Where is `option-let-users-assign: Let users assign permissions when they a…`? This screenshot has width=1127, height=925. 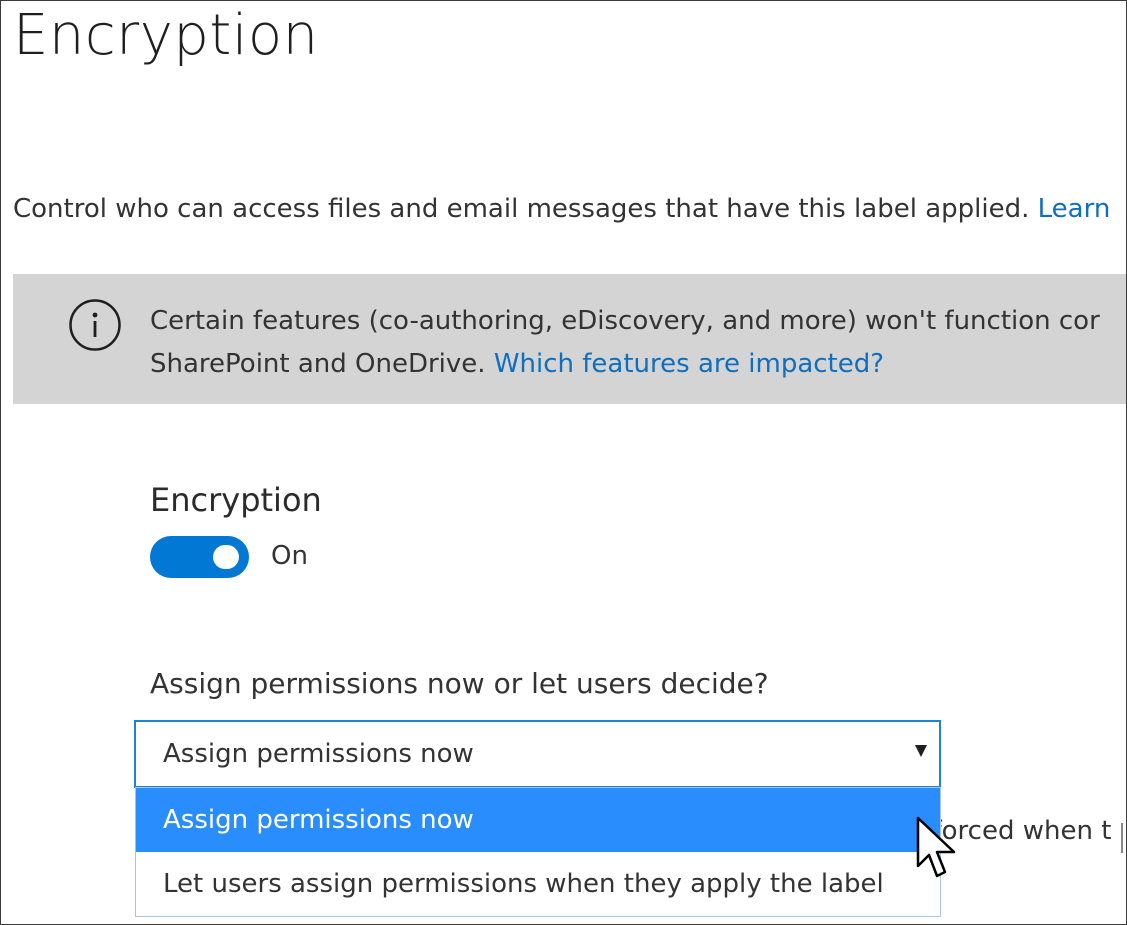
option-let-users-assign: Let users assign permissions when they a… is located at coordinates (538, 884).